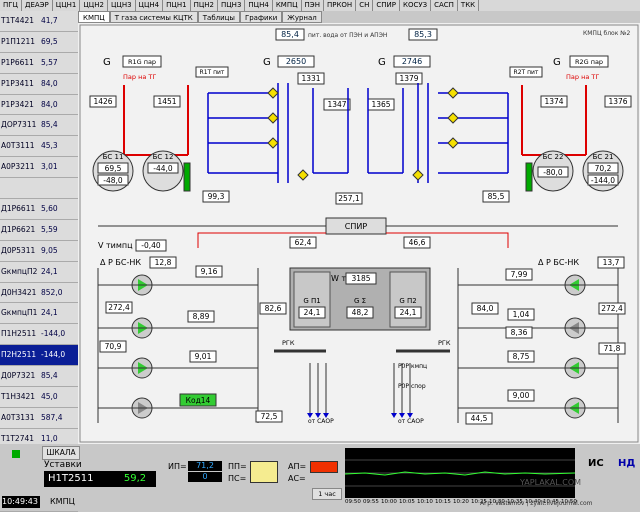 The height and width of the screenshot is (512, 640). Describe the element at coordinates (302, 17) in the screenshot. I see `tab-4: Журнал` at that location.